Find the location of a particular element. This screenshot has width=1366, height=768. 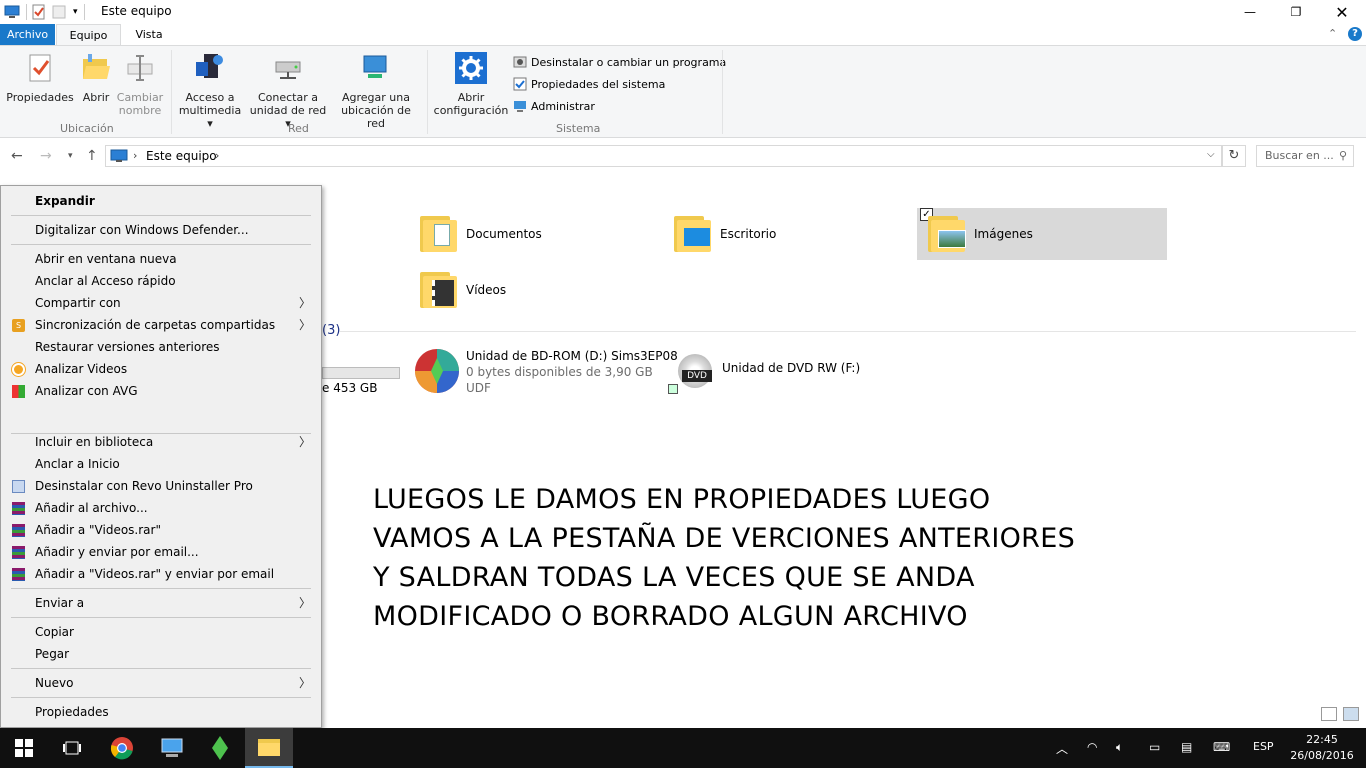

agregar-ubicacion-red-button: Agregar una ubicación de red is located at coordinates (376, 91).